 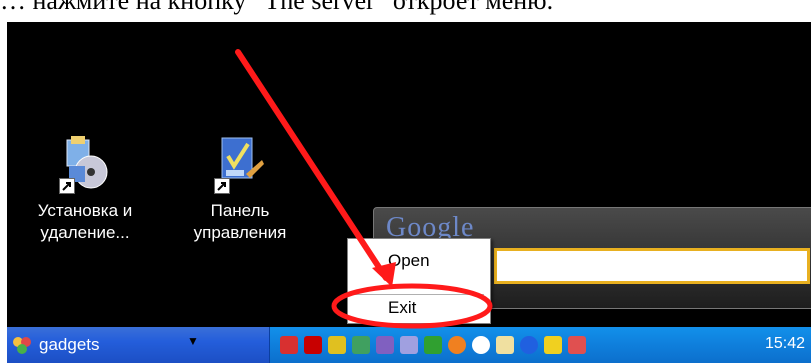 I want to click on panda-icon, so click(x=481, y=345).